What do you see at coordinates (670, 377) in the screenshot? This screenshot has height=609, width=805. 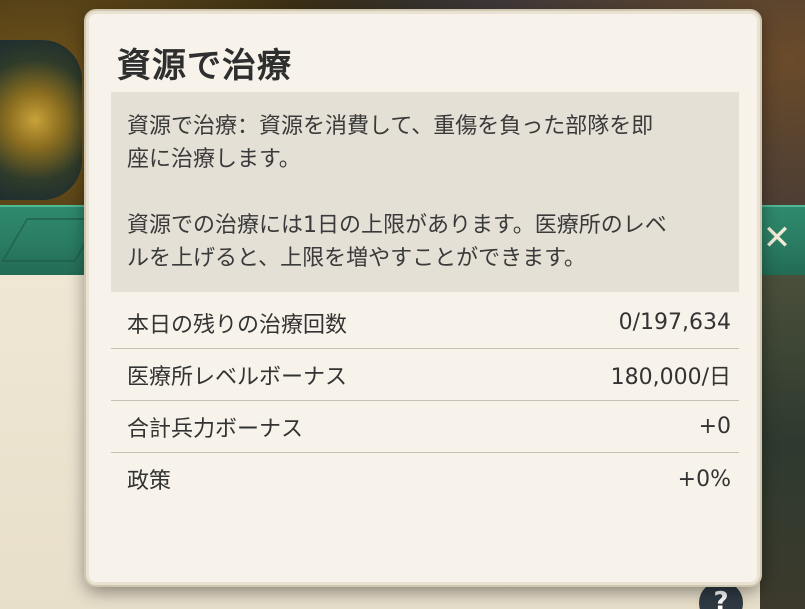 I see `stat-value: 180,000/日` at bounding box center [670, 377].